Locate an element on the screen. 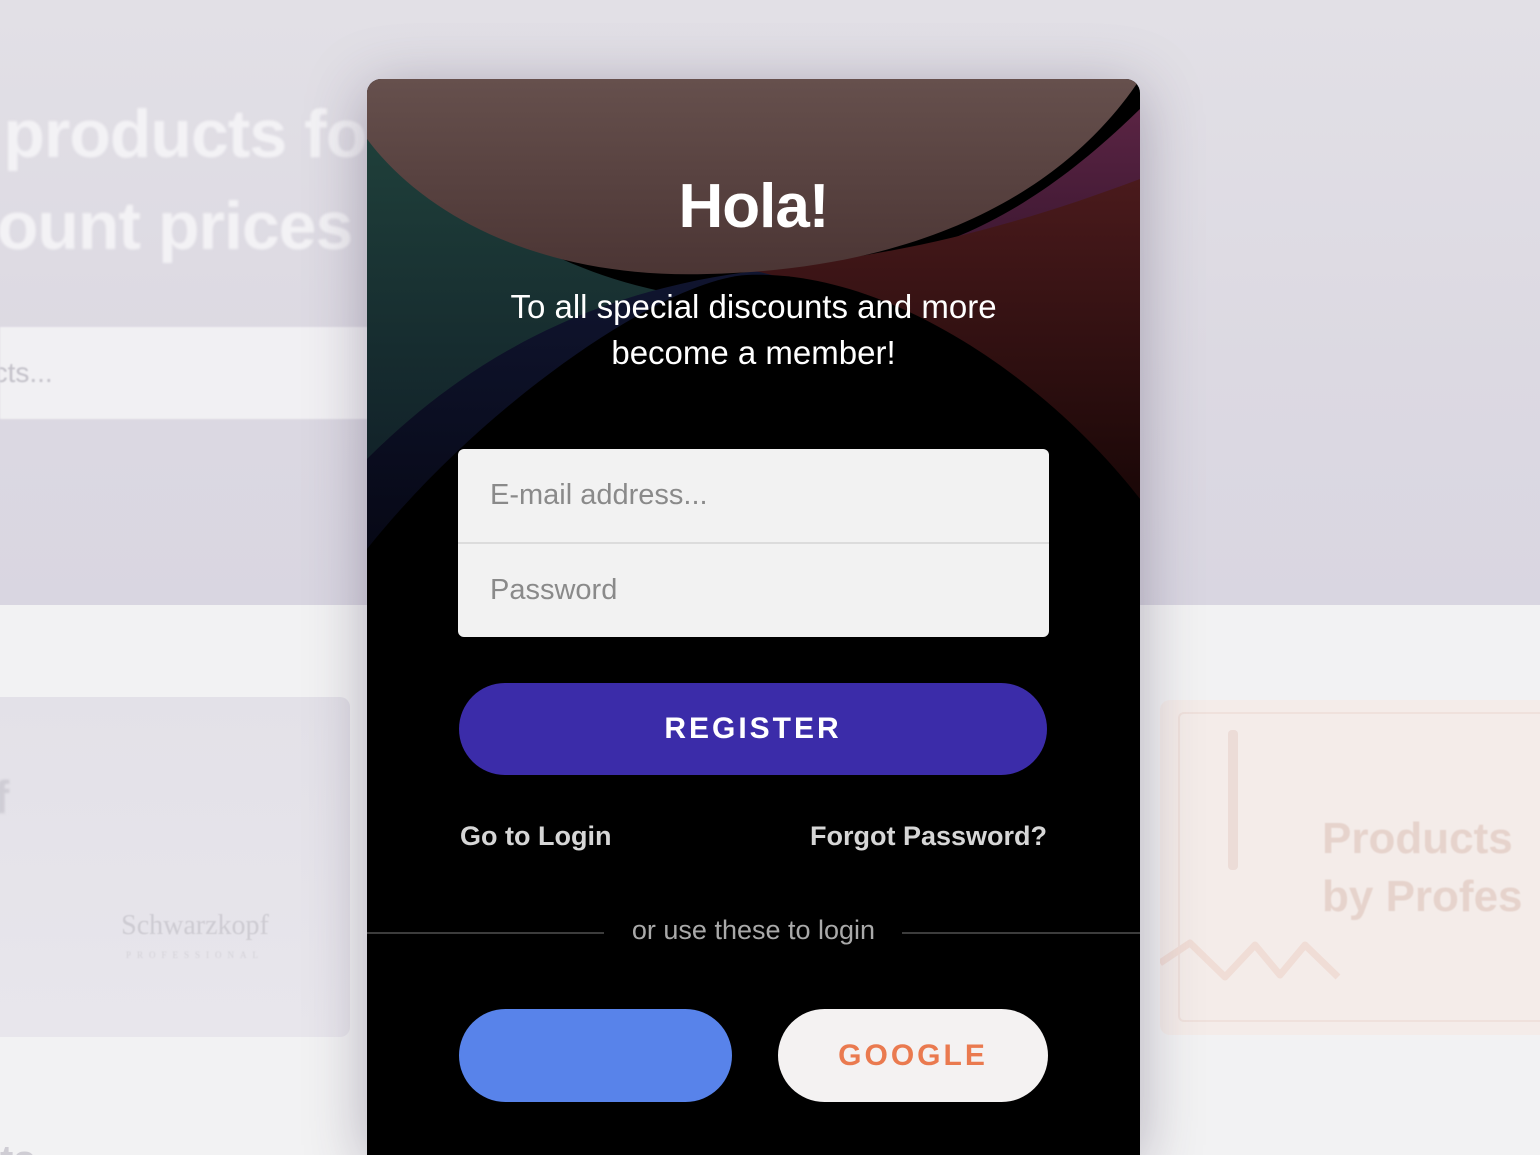 Image resolution: width=1540 pixels, height=1155 pixels. background-brand-logo-sub: PROFESSIONAL is located at coordinates (194, 955).